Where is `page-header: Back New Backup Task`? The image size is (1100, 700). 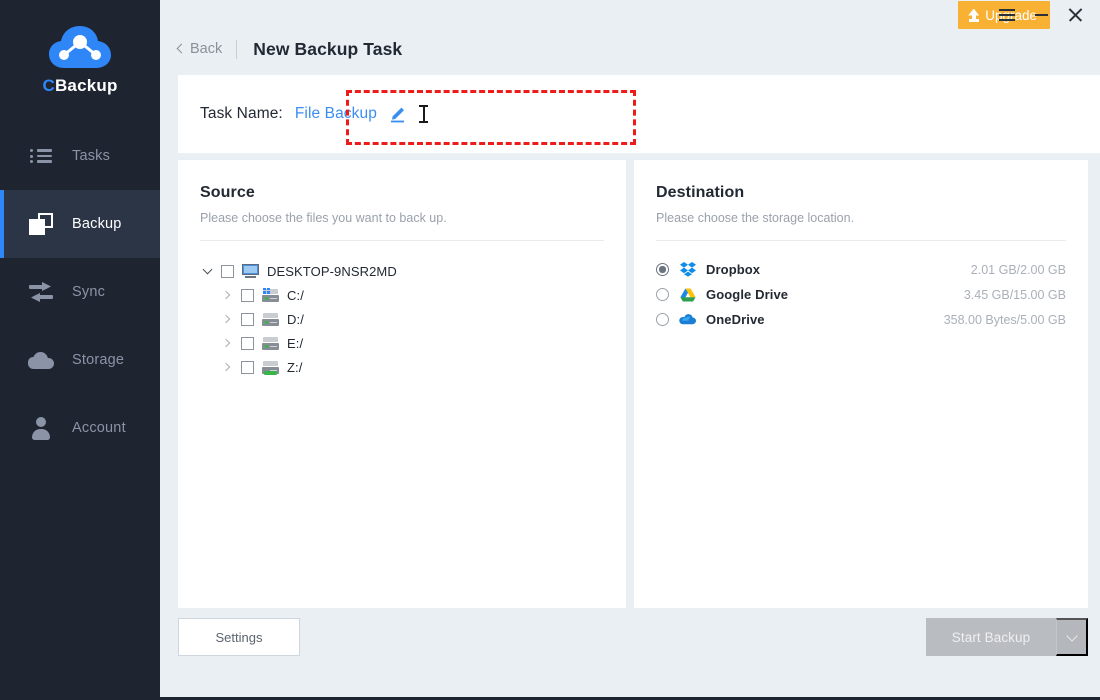 page-header: Back New Backup Task is located at coordinates (630, 49).